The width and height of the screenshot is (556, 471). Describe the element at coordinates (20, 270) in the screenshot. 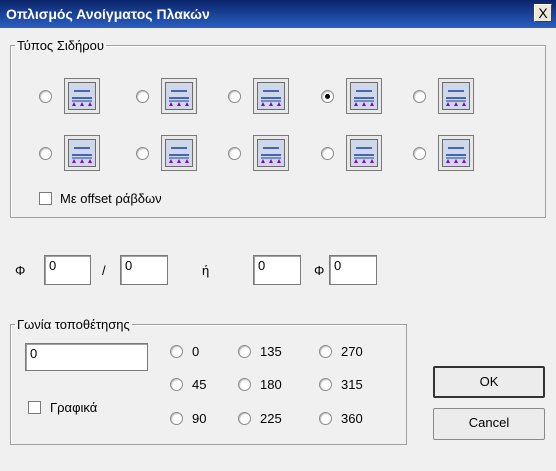

I see `phi1-label: Φ` at that location.